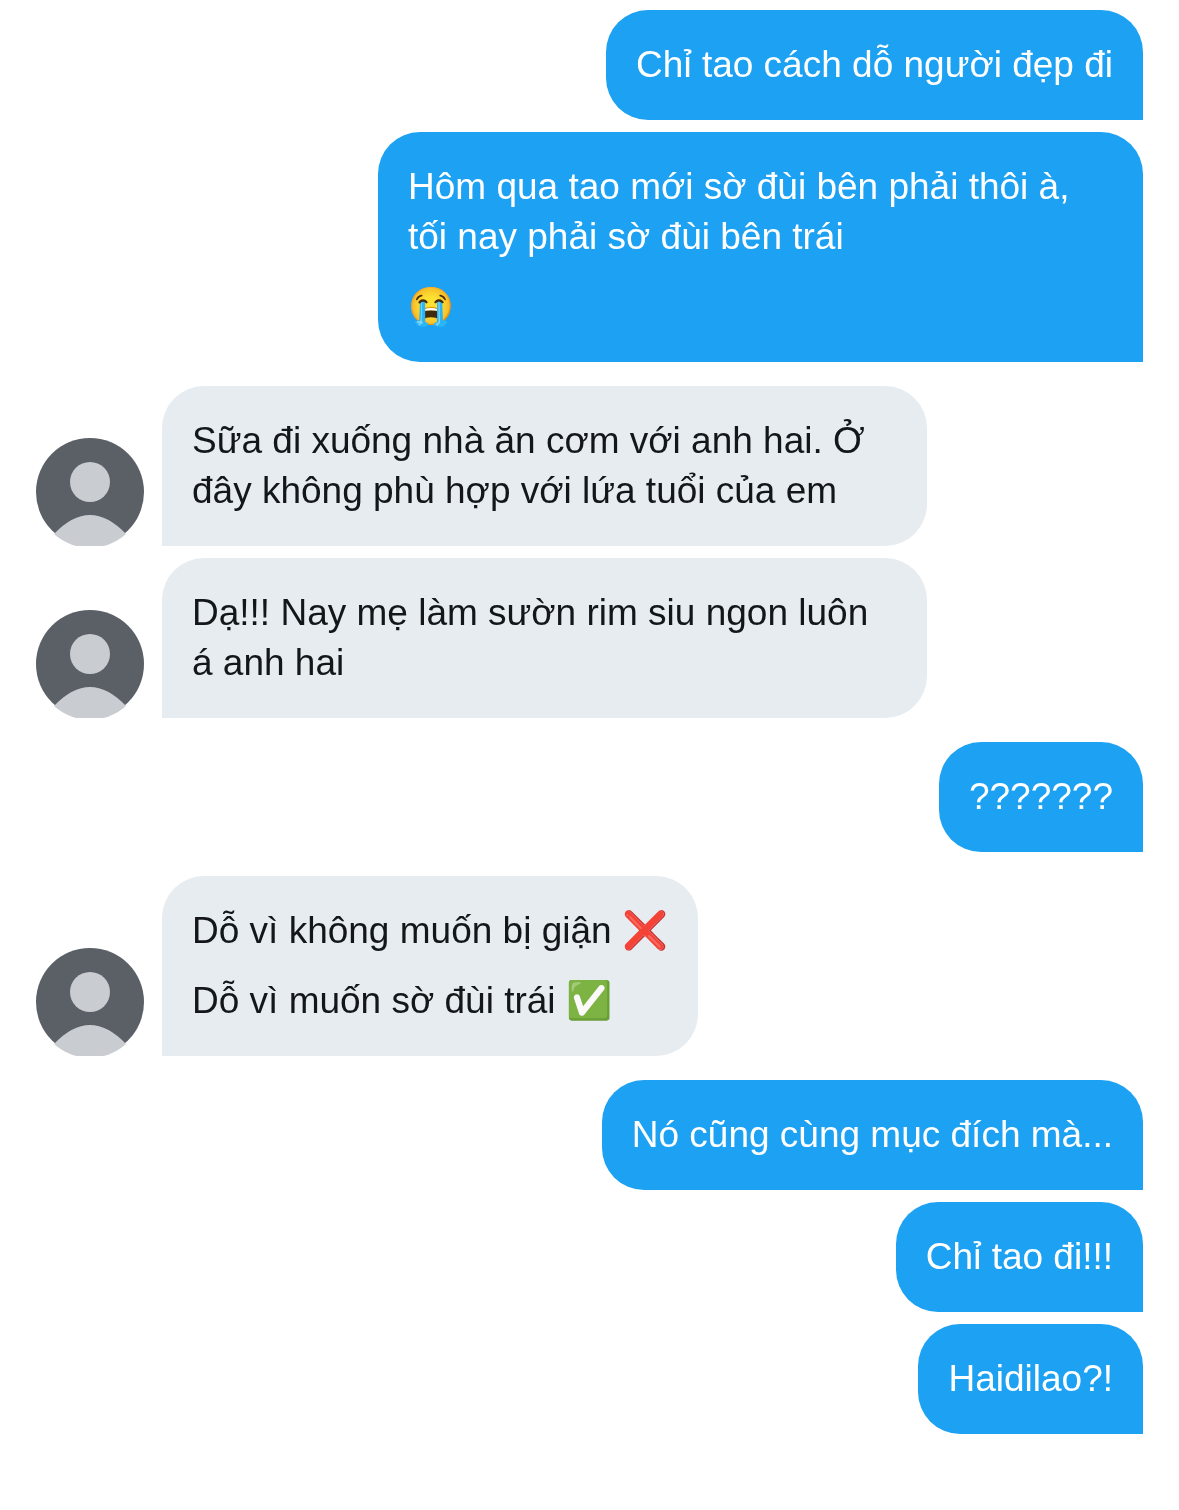  What do you see at coordinates (1040, 797) in the screenshot?
I see `message-text: ???????` at bounding box center [1040, 797].